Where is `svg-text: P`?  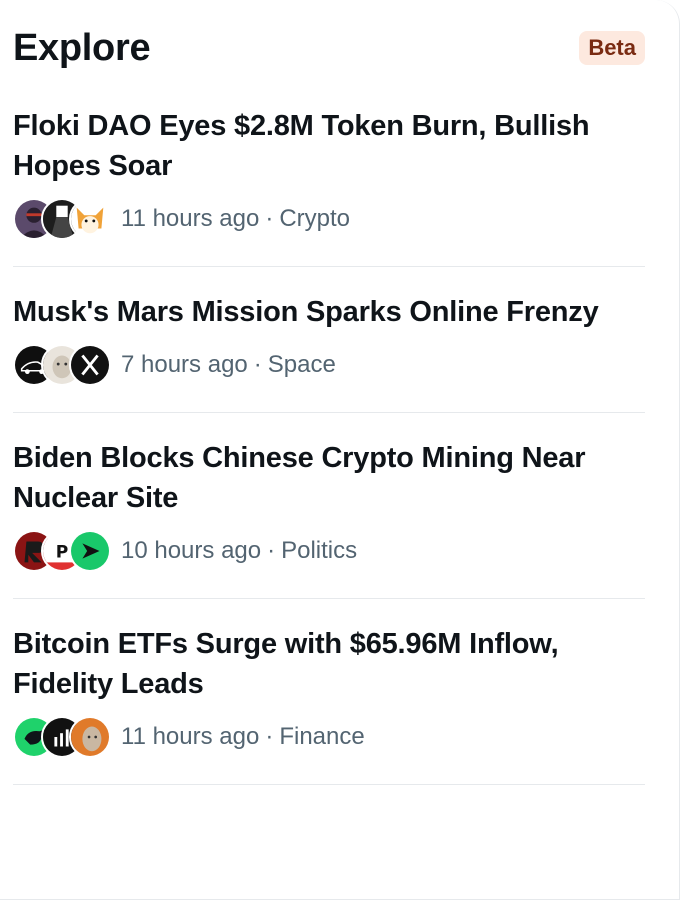 svg-text: P is located at coordinates (62, 553).